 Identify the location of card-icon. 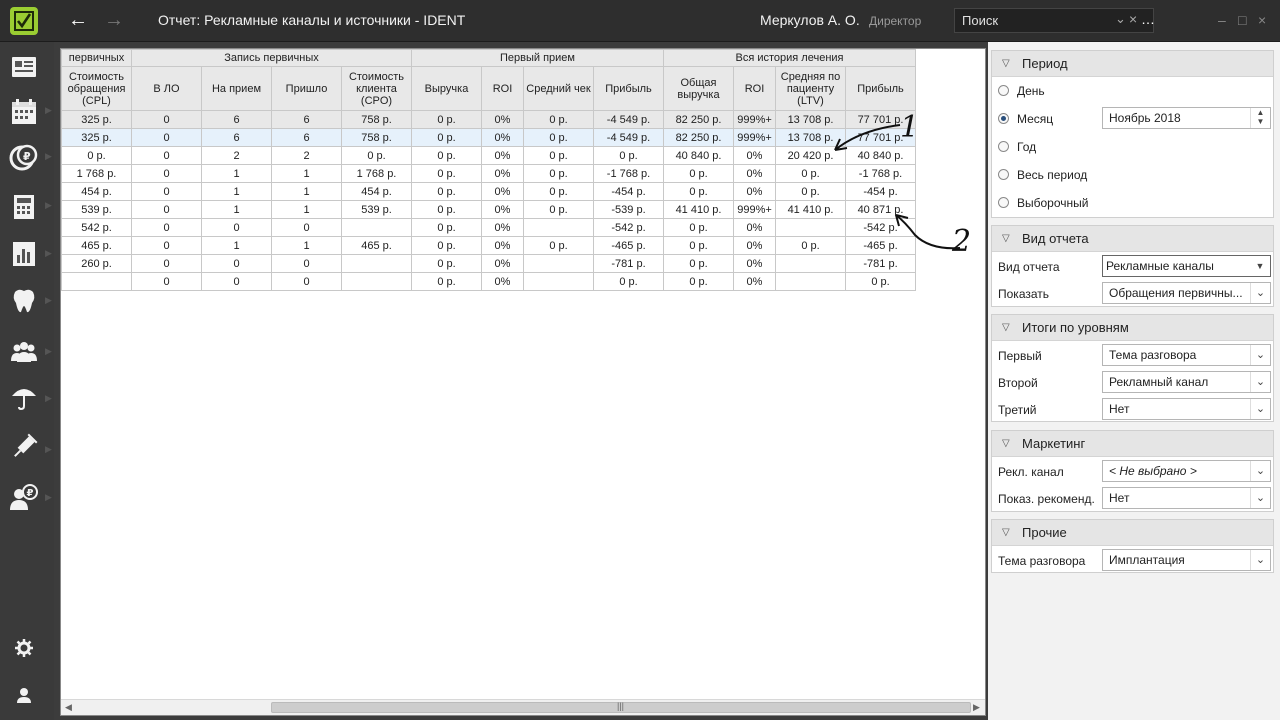
(26, 69).